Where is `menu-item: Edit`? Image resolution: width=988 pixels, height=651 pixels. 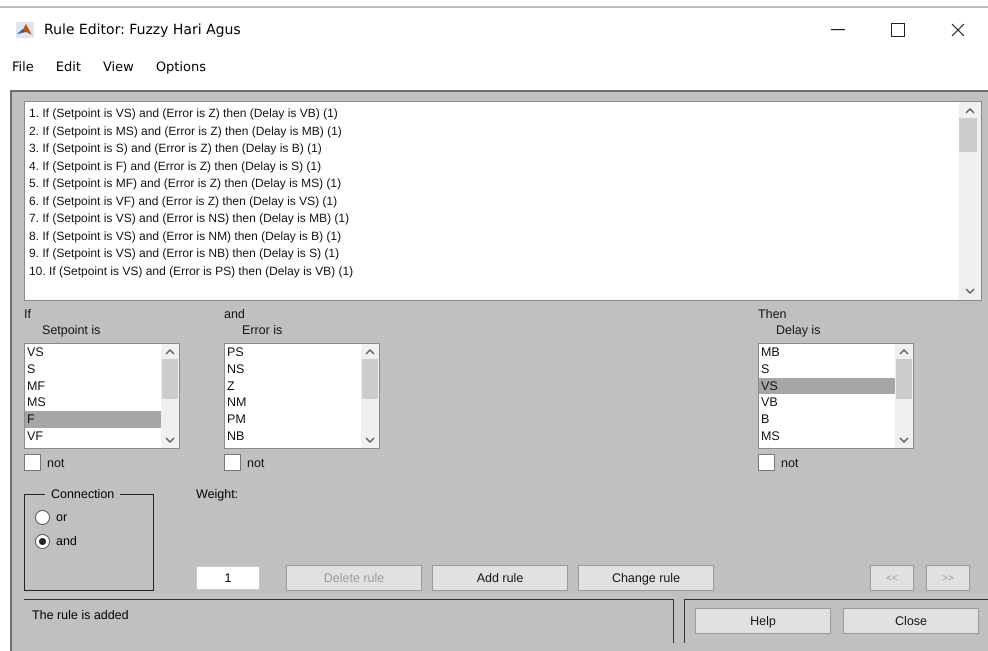 menu-item: Edit is located at coordinates (68, 67).